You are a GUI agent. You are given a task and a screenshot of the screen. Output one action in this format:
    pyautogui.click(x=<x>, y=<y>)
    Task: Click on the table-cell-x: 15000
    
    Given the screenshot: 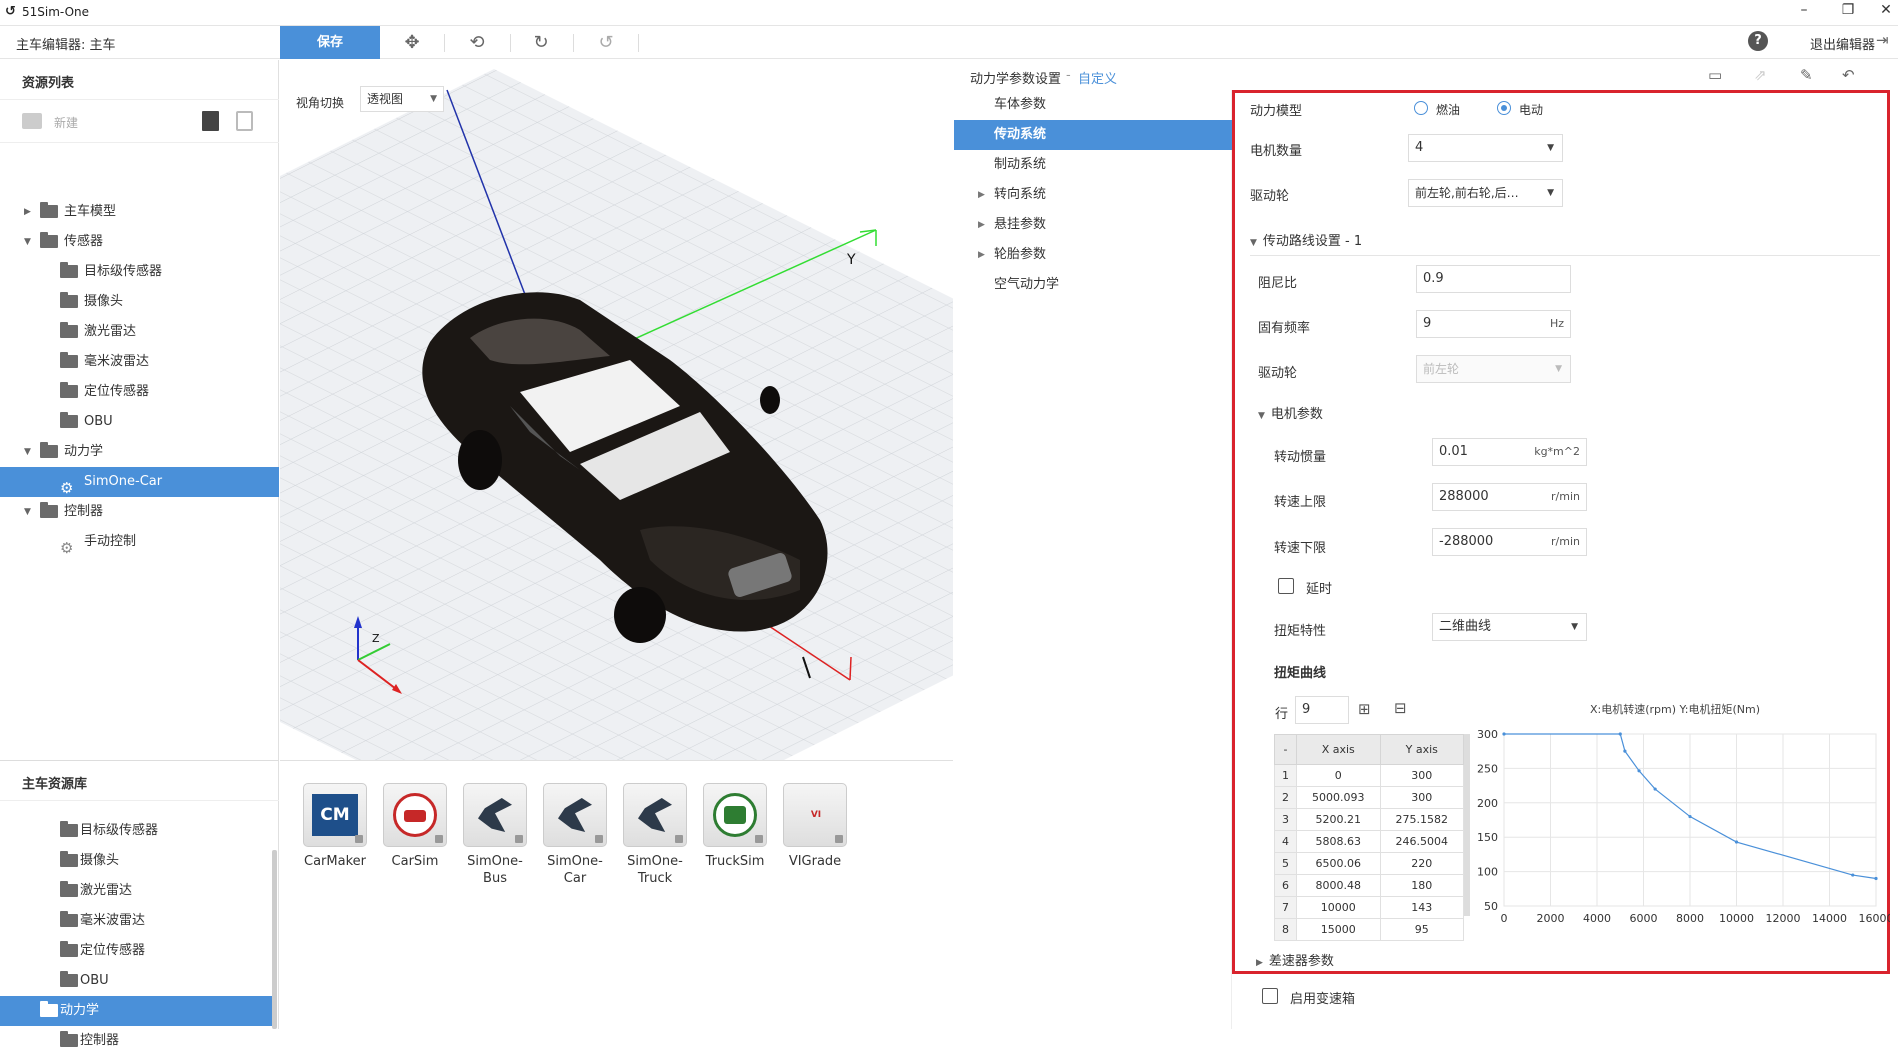 What is the action you would take?
    pyautogui.click(x=1338, y=929)
    